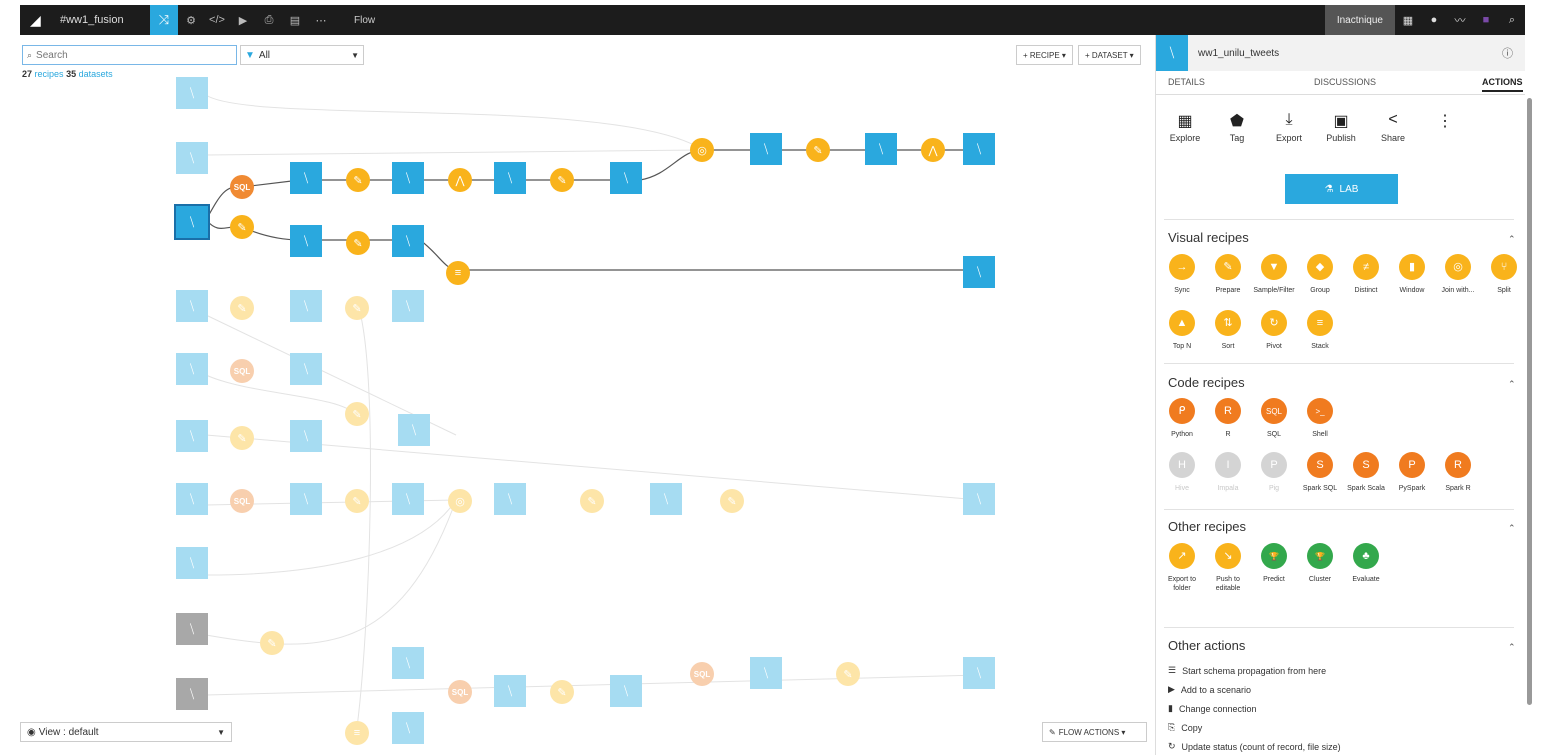 Image resolution: width=1547 pixels, height=755 pixels. What do you see at coordinates (1247, 670) in the screenshot?
I see `start-schema-propagation-from-here-action: ☰ Start schema propagation from here` at bounding box center [1247, 670].